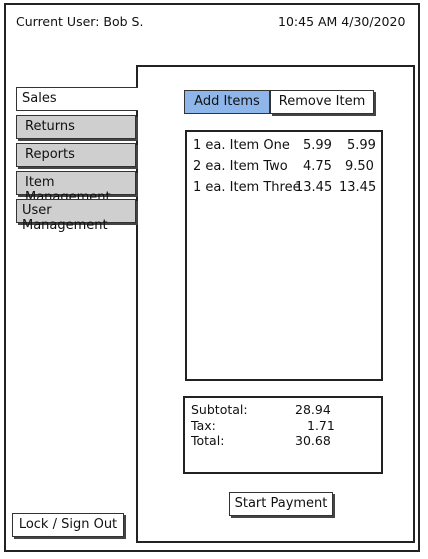 The width and height of the screenshot is (428, 559). Describe the element at coordinates (284, 410) in the screenshot. I see `subtotal-row: Subtotal: 28.94` at that location.